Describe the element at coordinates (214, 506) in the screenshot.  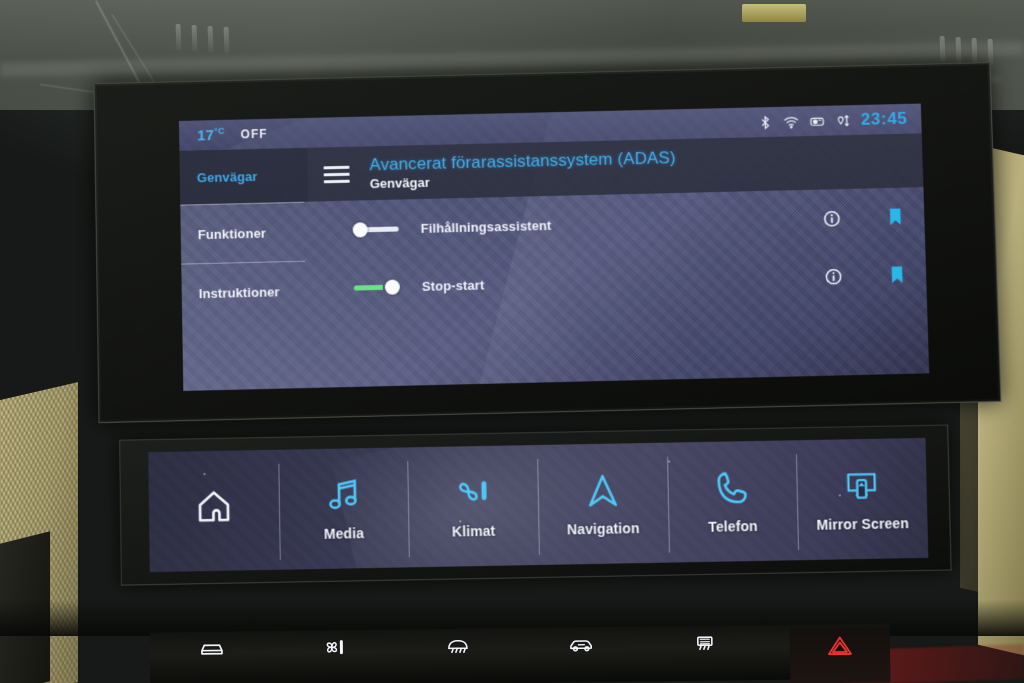
I see `home-icon` at that location.